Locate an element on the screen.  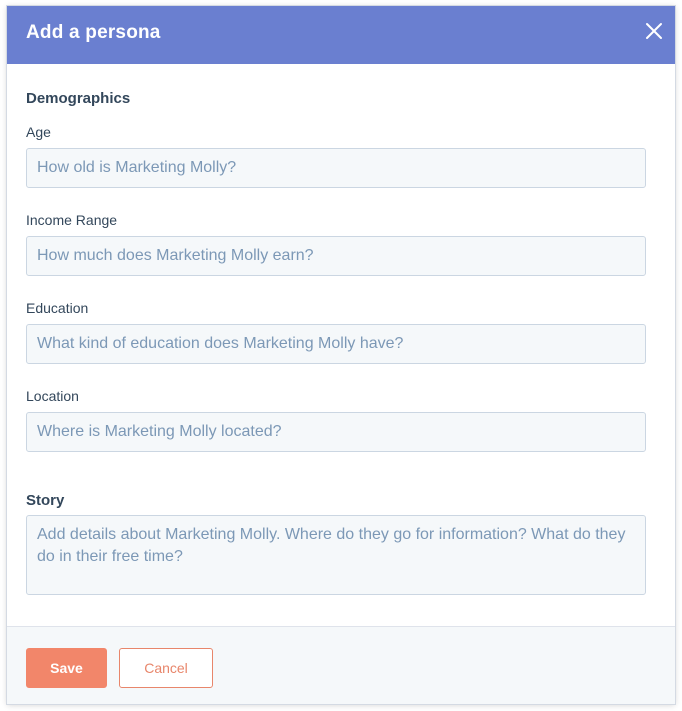
close-button is located at coordinates (654, 31).